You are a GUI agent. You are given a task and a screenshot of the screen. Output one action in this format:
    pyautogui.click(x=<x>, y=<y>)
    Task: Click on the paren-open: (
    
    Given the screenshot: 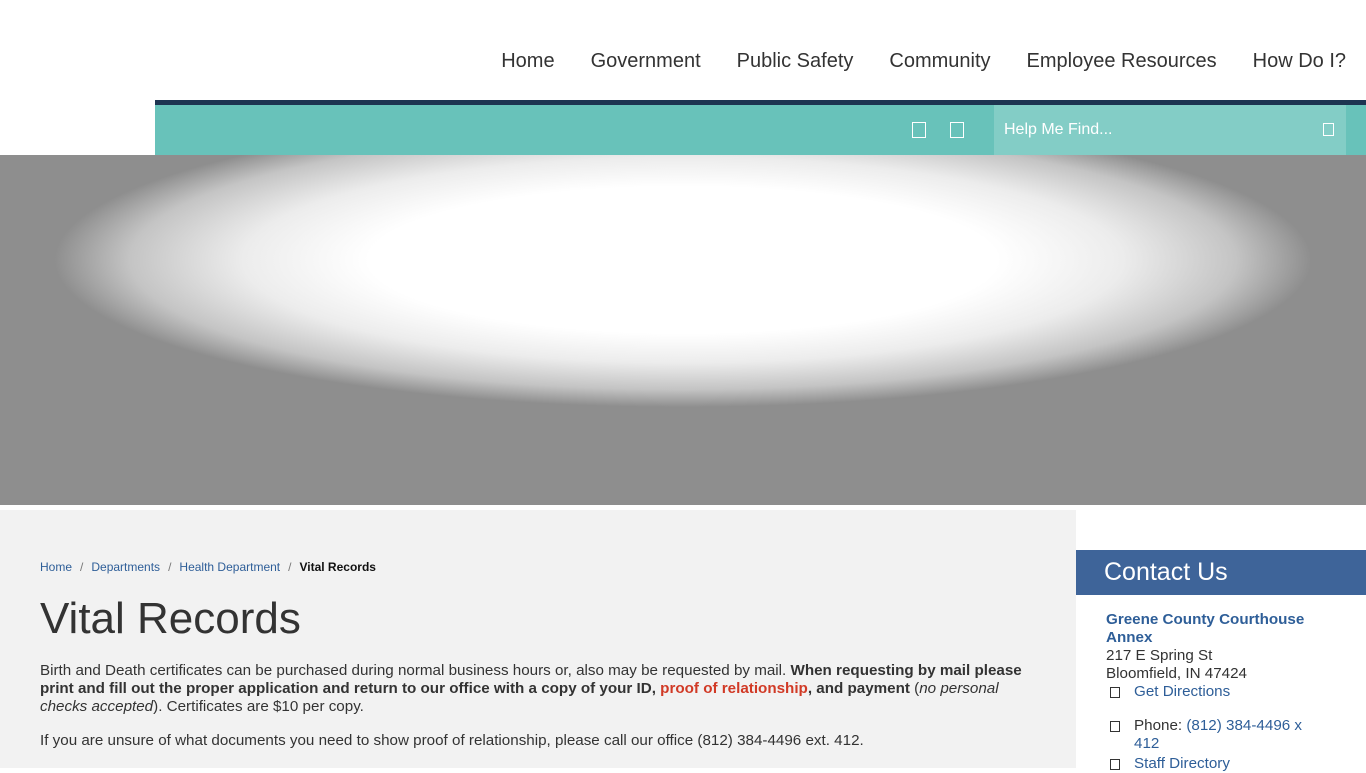 What is the action you would take?
    pyautogui.click(x=914, y=688)
    